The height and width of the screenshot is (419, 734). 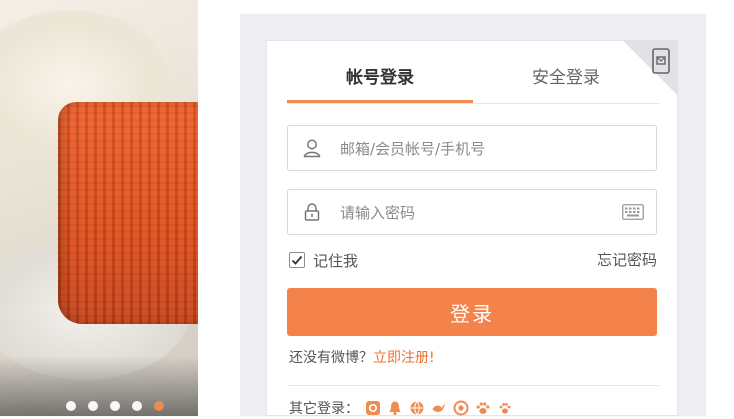 I want to click on remember-me-label: 记住我, so click(x=336, y=260).